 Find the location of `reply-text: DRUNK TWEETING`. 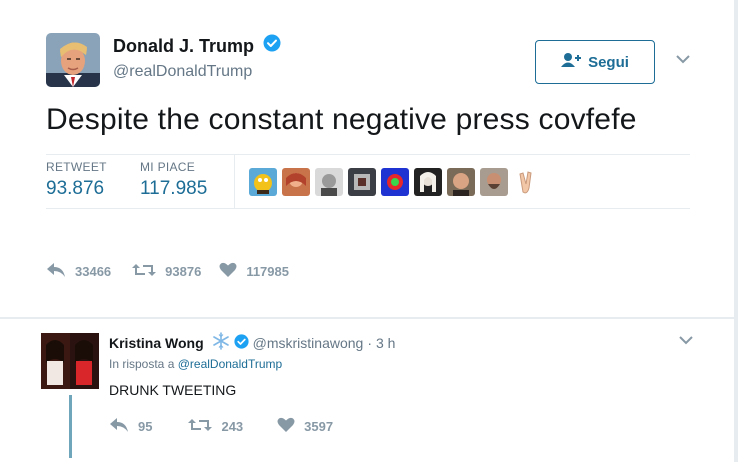

reply-text: DRUNK TWEETING is located at coordinates (173, 390).